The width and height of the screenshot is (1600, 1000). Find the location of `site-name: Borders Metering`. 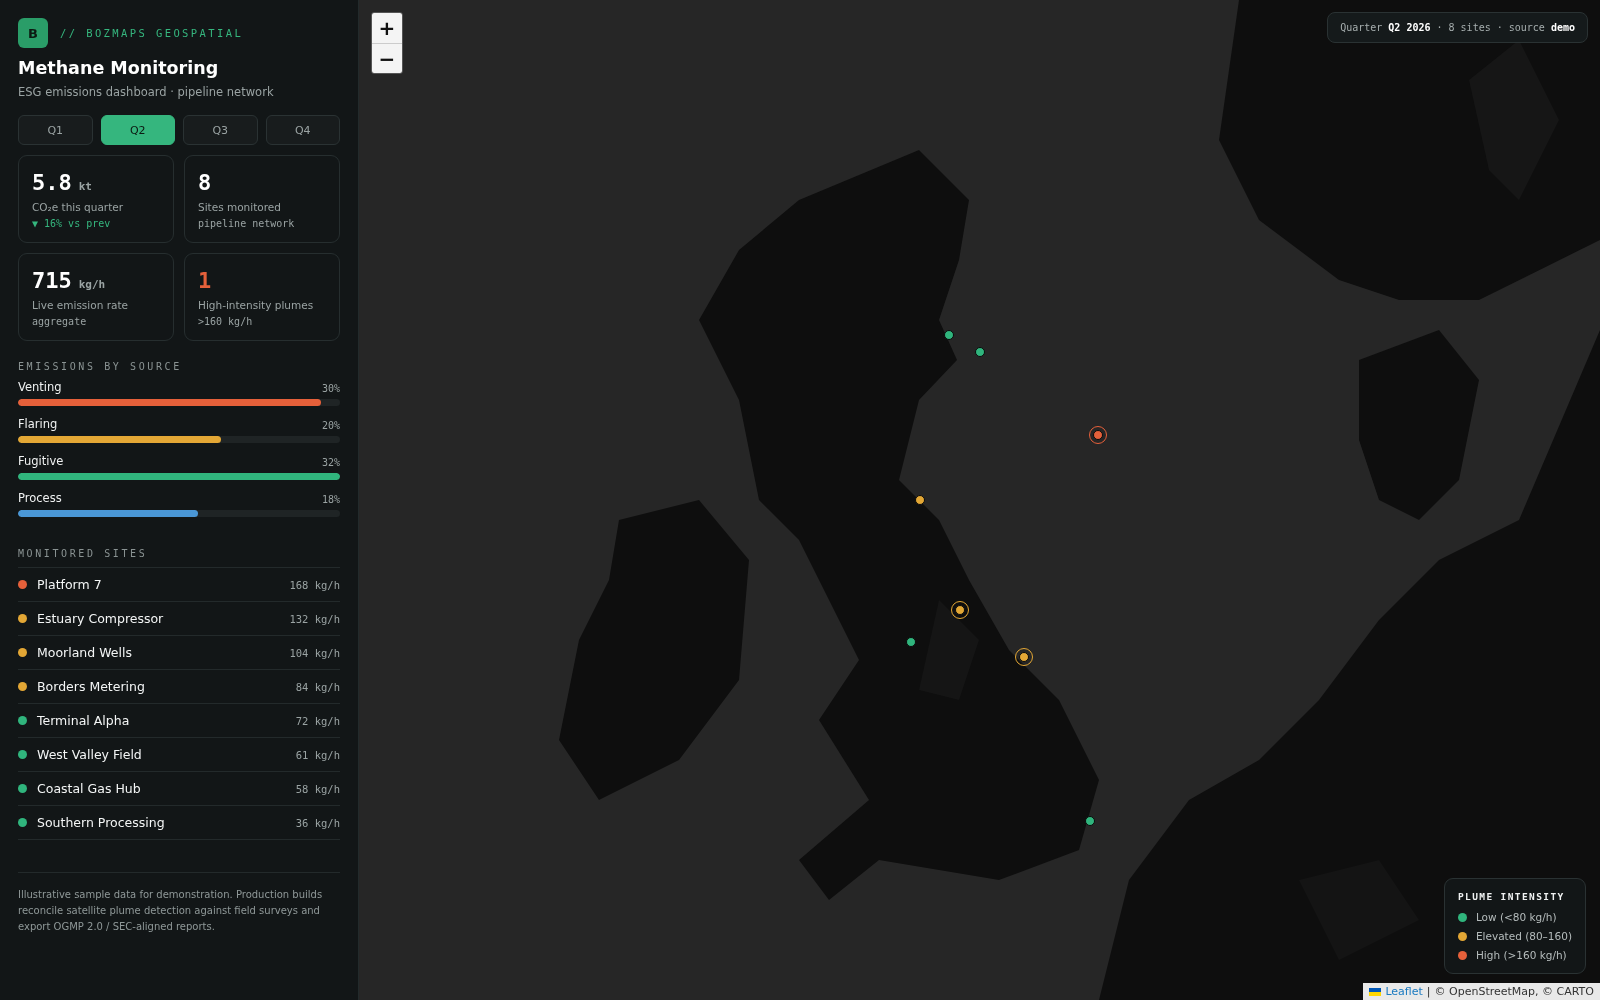

site-name: Borders Metering is located at coordinates (91, 686).